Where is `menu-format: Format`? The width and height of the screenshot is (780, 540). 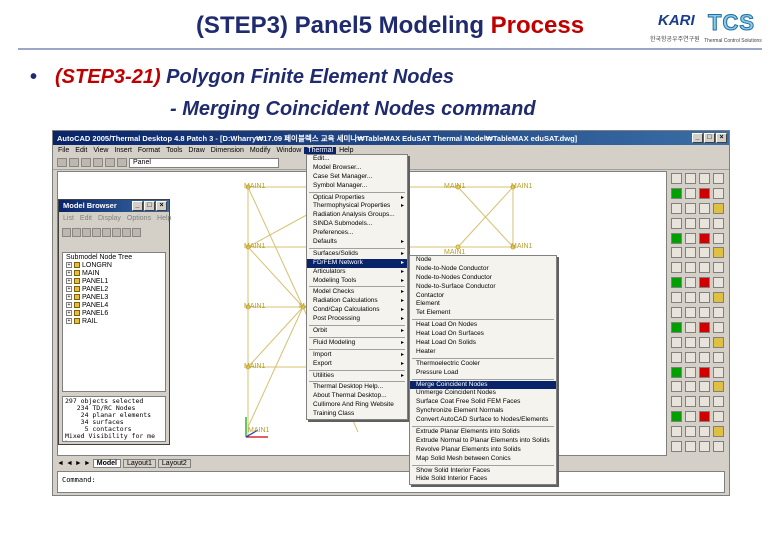 menu-format: Format is located at coordinates (149, 150).